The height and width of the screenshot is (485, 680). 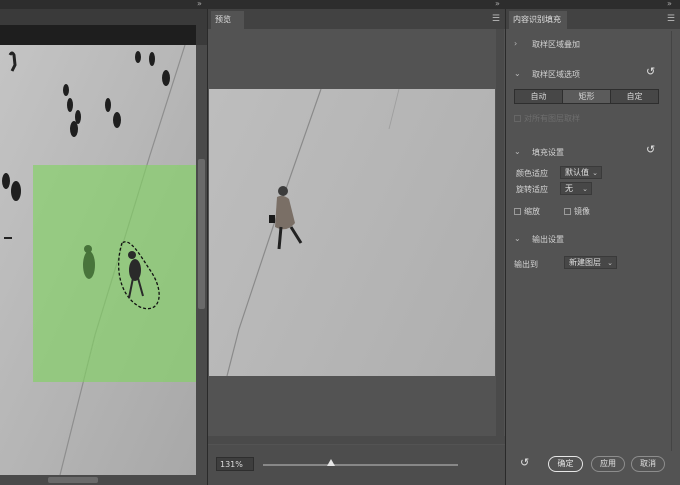 What do you see at coordinates (356, 440) in the screenshot?
I see `preview-horizontal-scrollbar` at bounding box center [356, 440].